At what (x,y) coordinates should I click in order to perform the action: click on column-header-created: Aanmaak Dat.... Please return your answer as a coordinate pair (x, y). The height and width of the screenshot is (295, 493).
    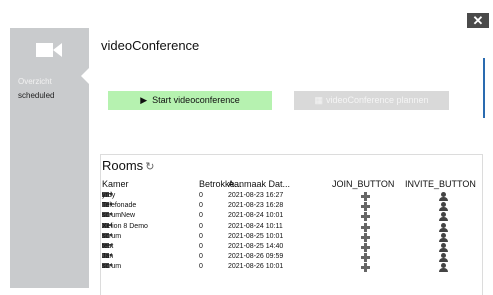
    Looking at the image, I should click on (259, 184).